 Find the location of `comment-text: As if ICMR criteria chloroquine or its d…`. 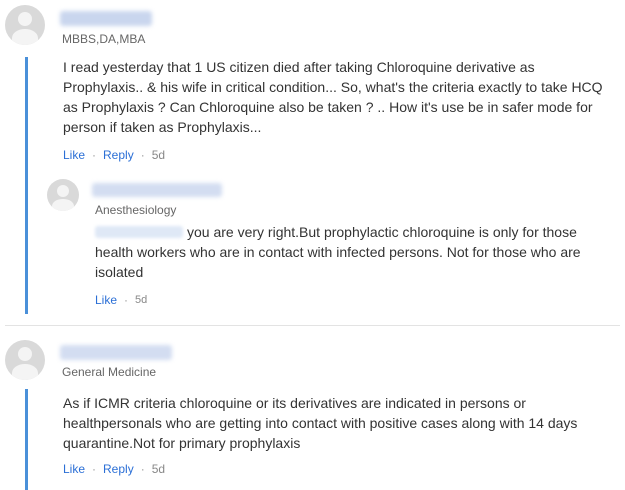

comment-text: As if ICMR criteria chloroquine or its d… is located at coordinates (320, 423).